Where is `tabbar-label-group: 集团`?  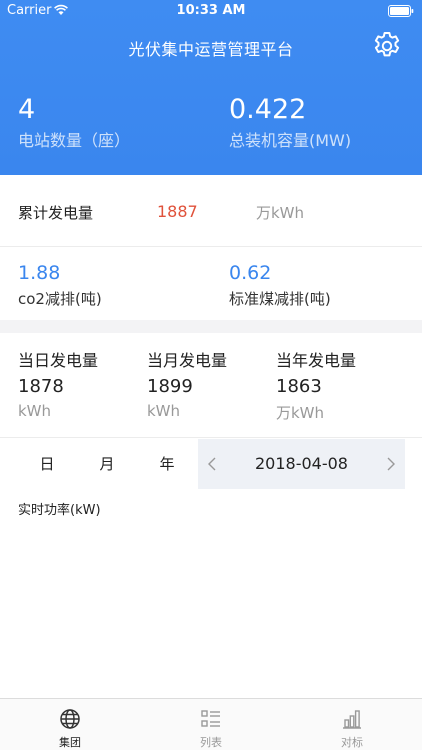
tabbar-label-group: 集团 is located at coordinates (70, 742).